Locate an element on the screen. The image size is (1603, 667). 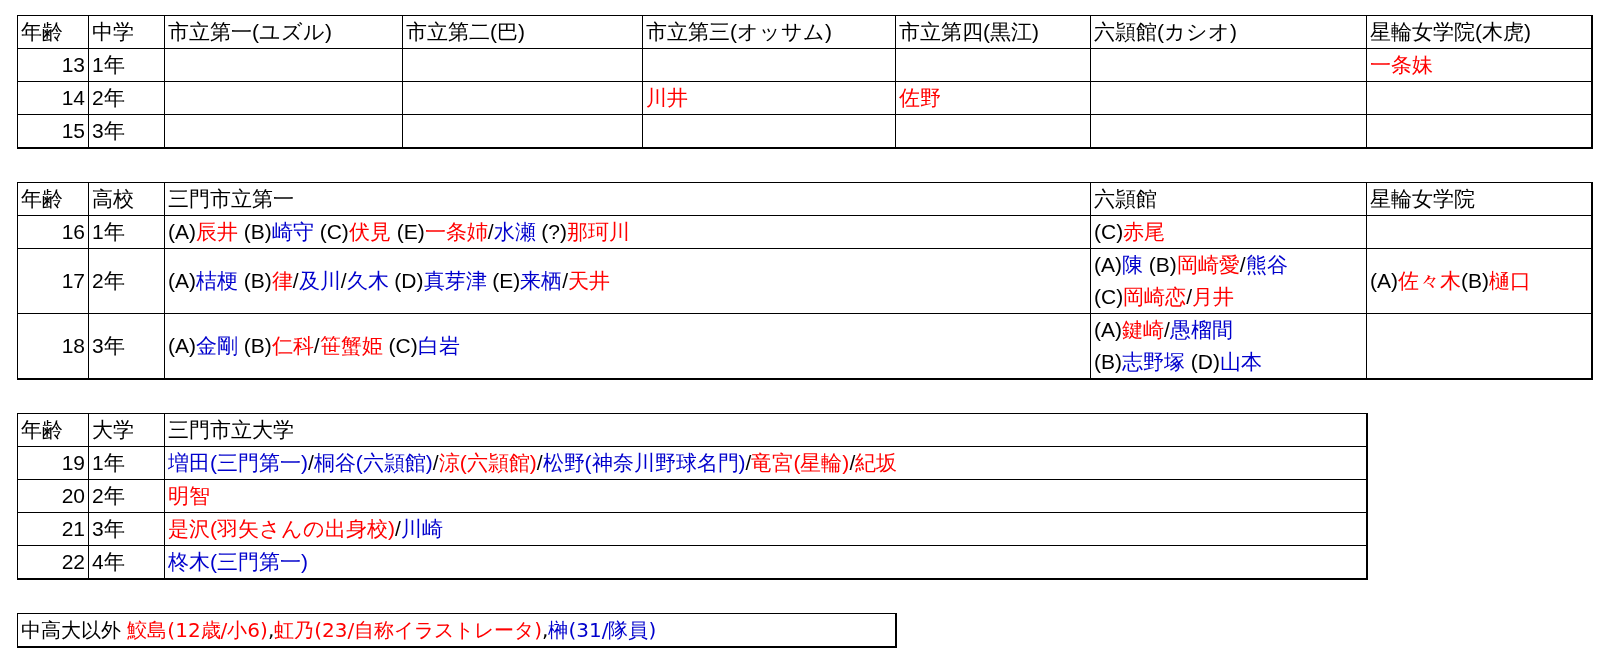
table-cell: (A)佐々木(B)樋口 is located at coordinates (1479, 281).